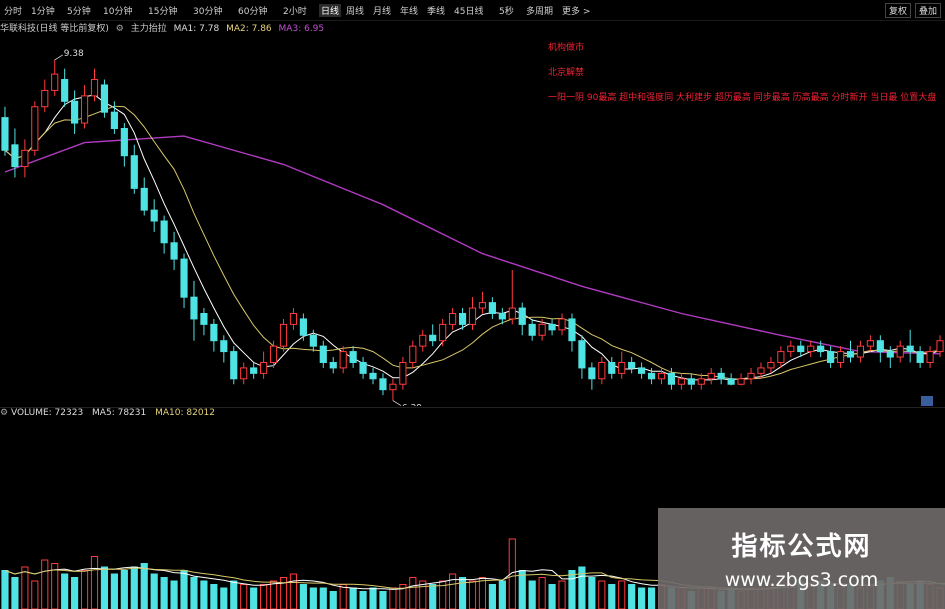  What do you see at coordinates (117, 10) in the screenshot?
I see `tab-3: 10分钟` at bounding box center [117, 10].